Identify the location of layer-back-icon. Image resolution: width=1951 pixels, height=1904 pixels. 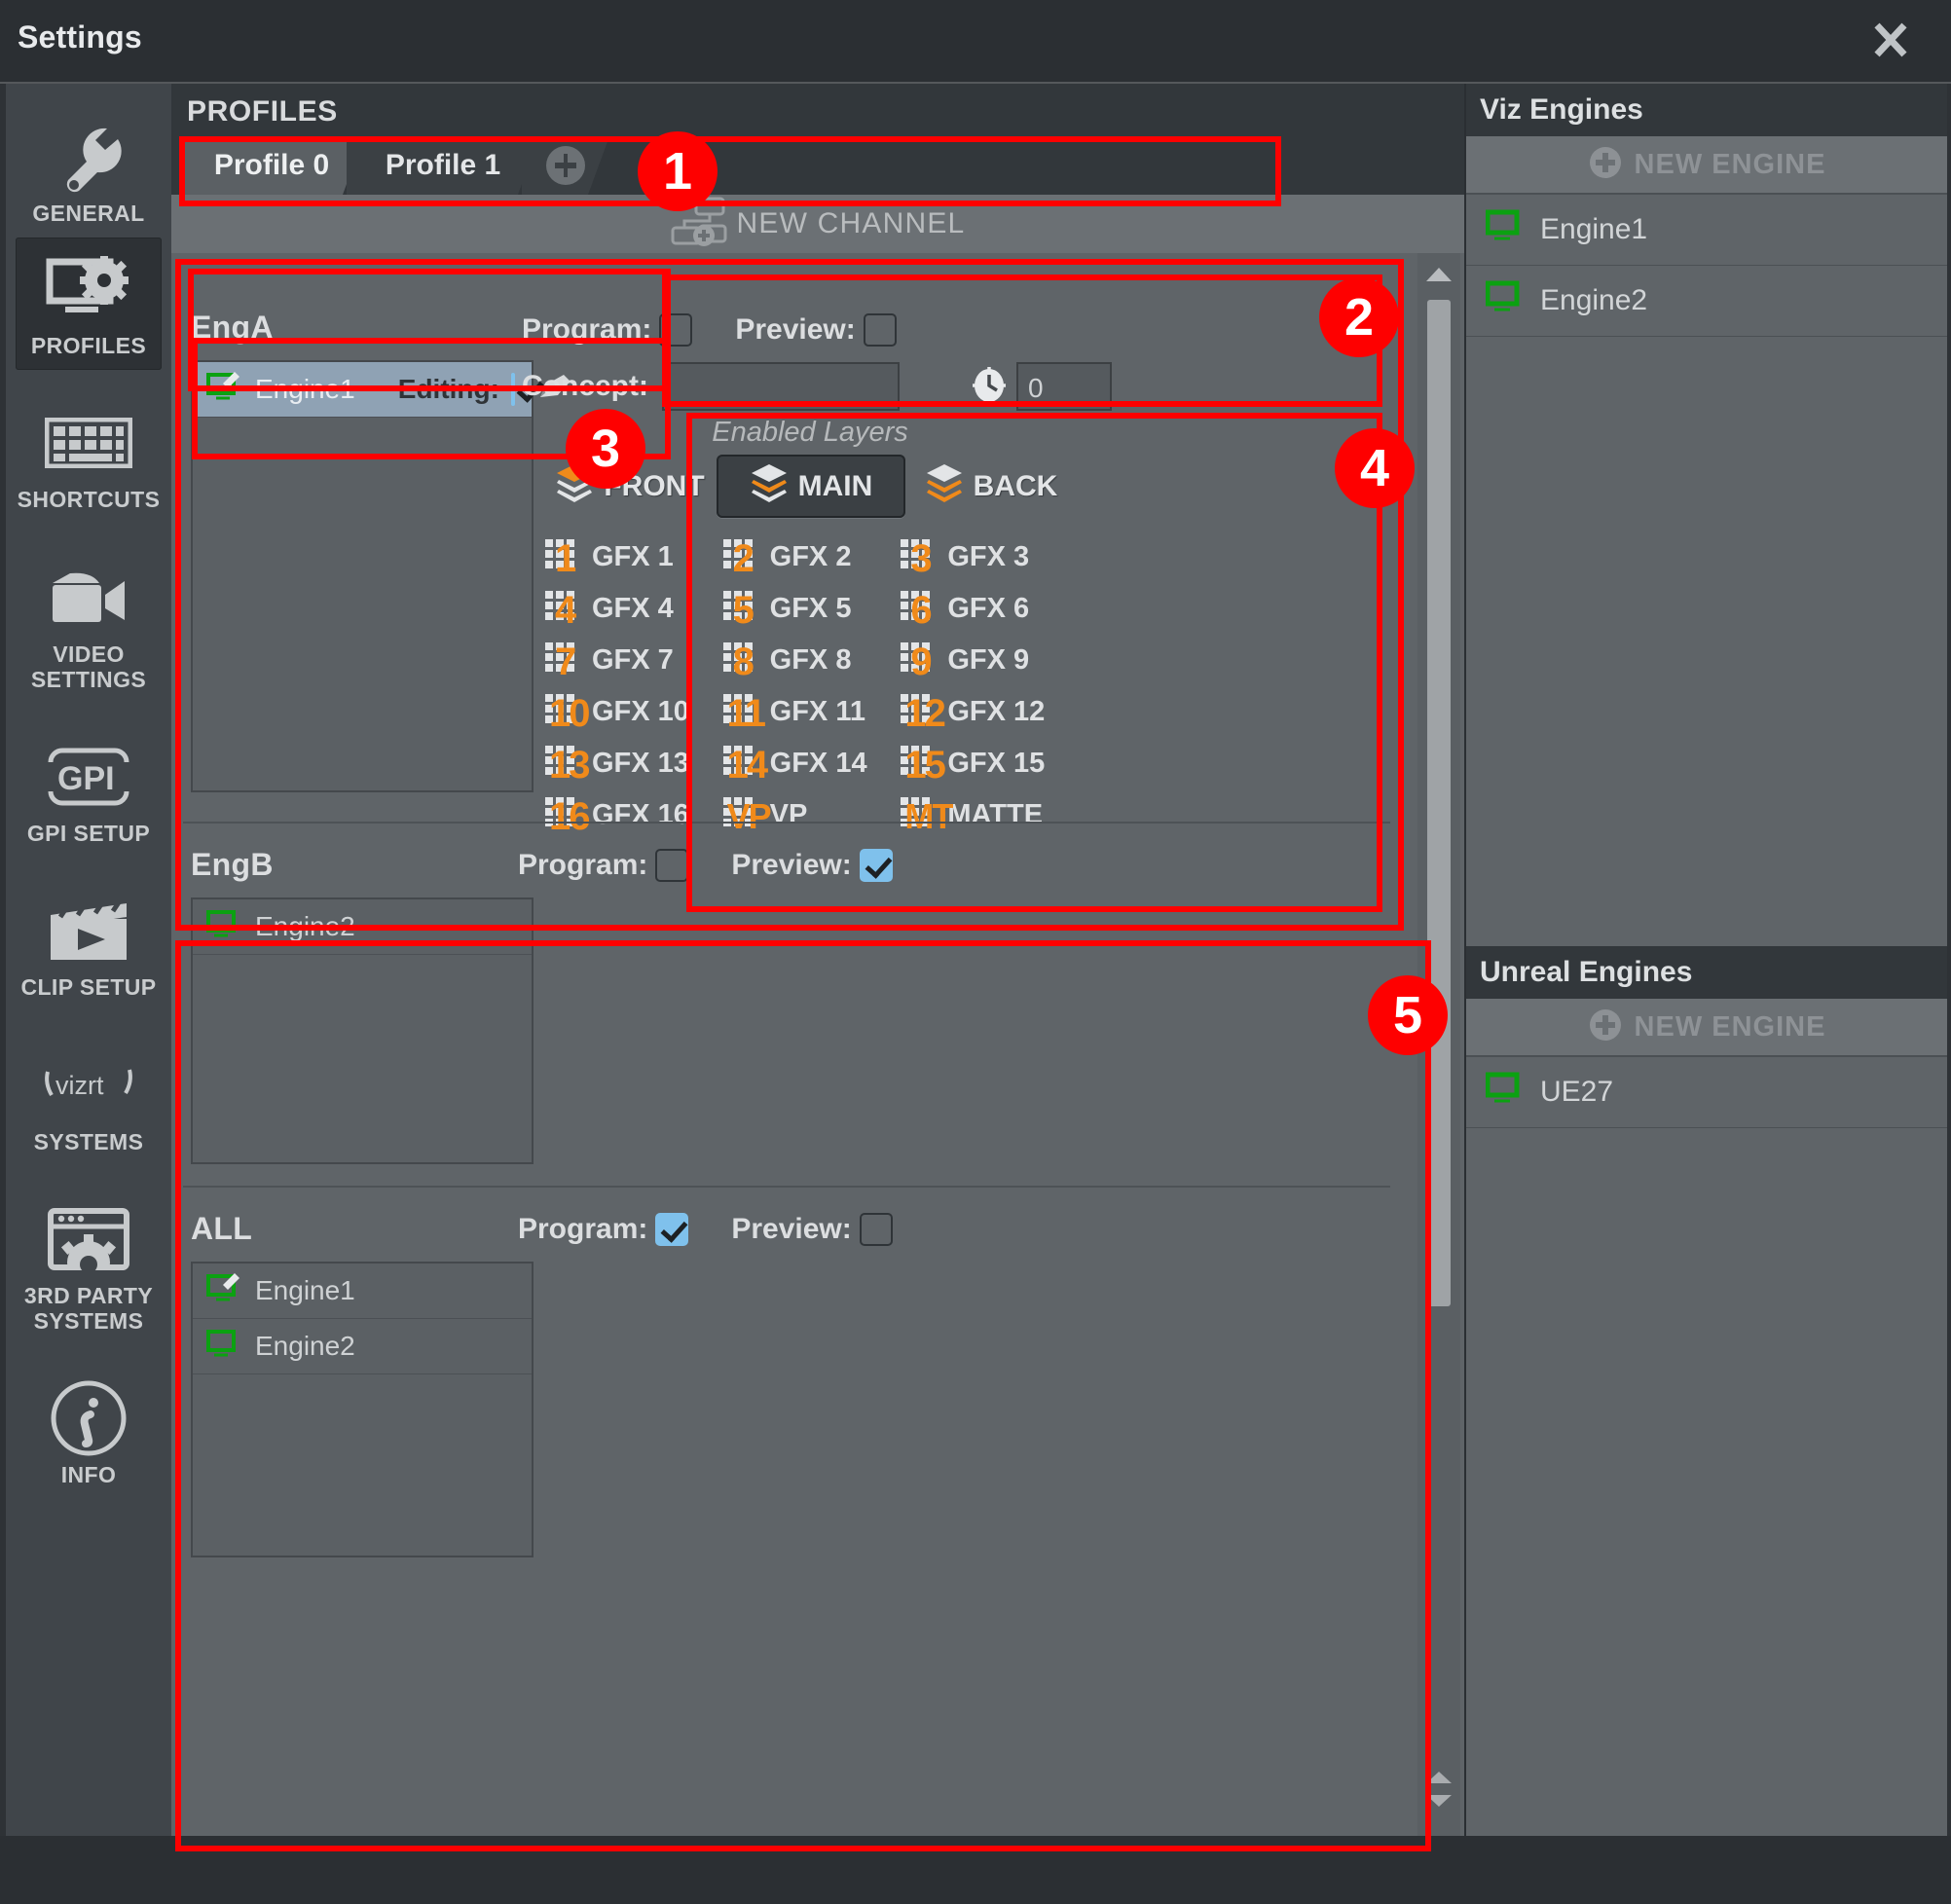
(945, 486).